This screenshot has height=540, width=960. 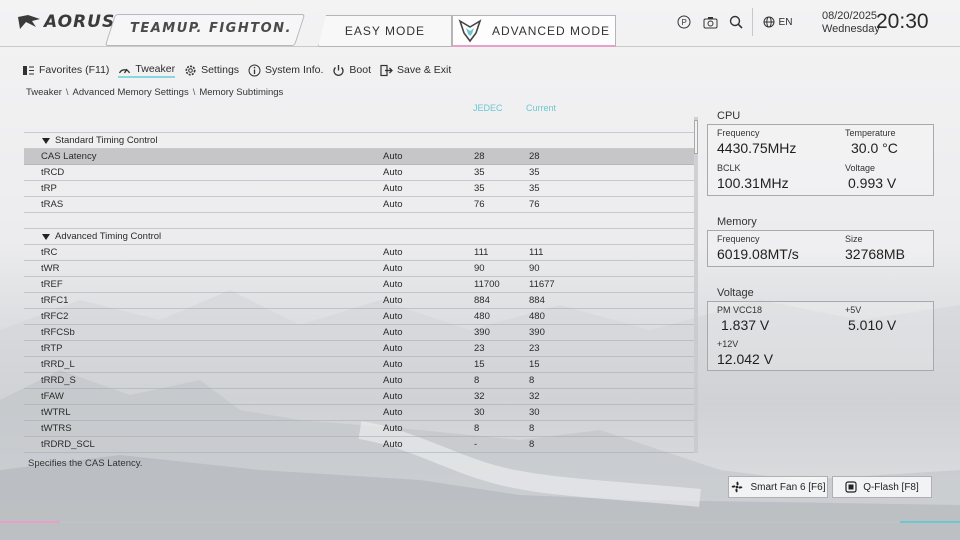 What do you see at coordinates (851, 29) in the screenshot?
I see `weekday-text: Wednesday` at bounding box center [851, 29].